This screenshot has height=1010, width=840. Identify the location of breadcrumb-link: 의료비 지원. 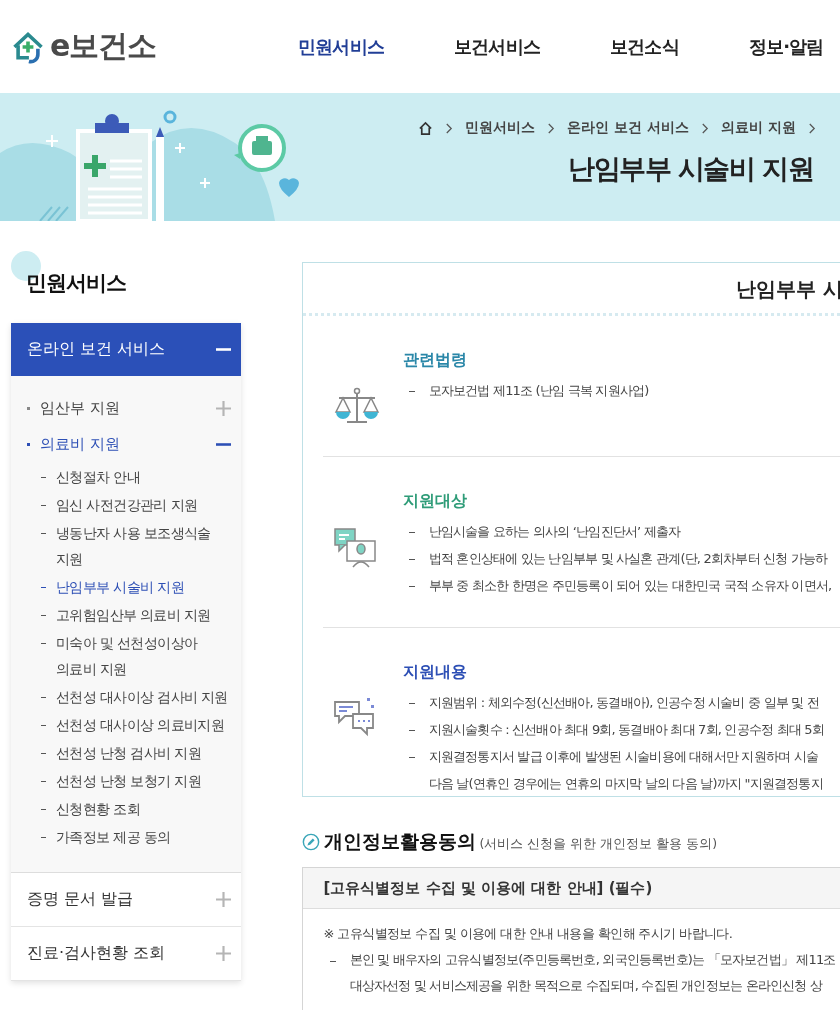
(758, 128).